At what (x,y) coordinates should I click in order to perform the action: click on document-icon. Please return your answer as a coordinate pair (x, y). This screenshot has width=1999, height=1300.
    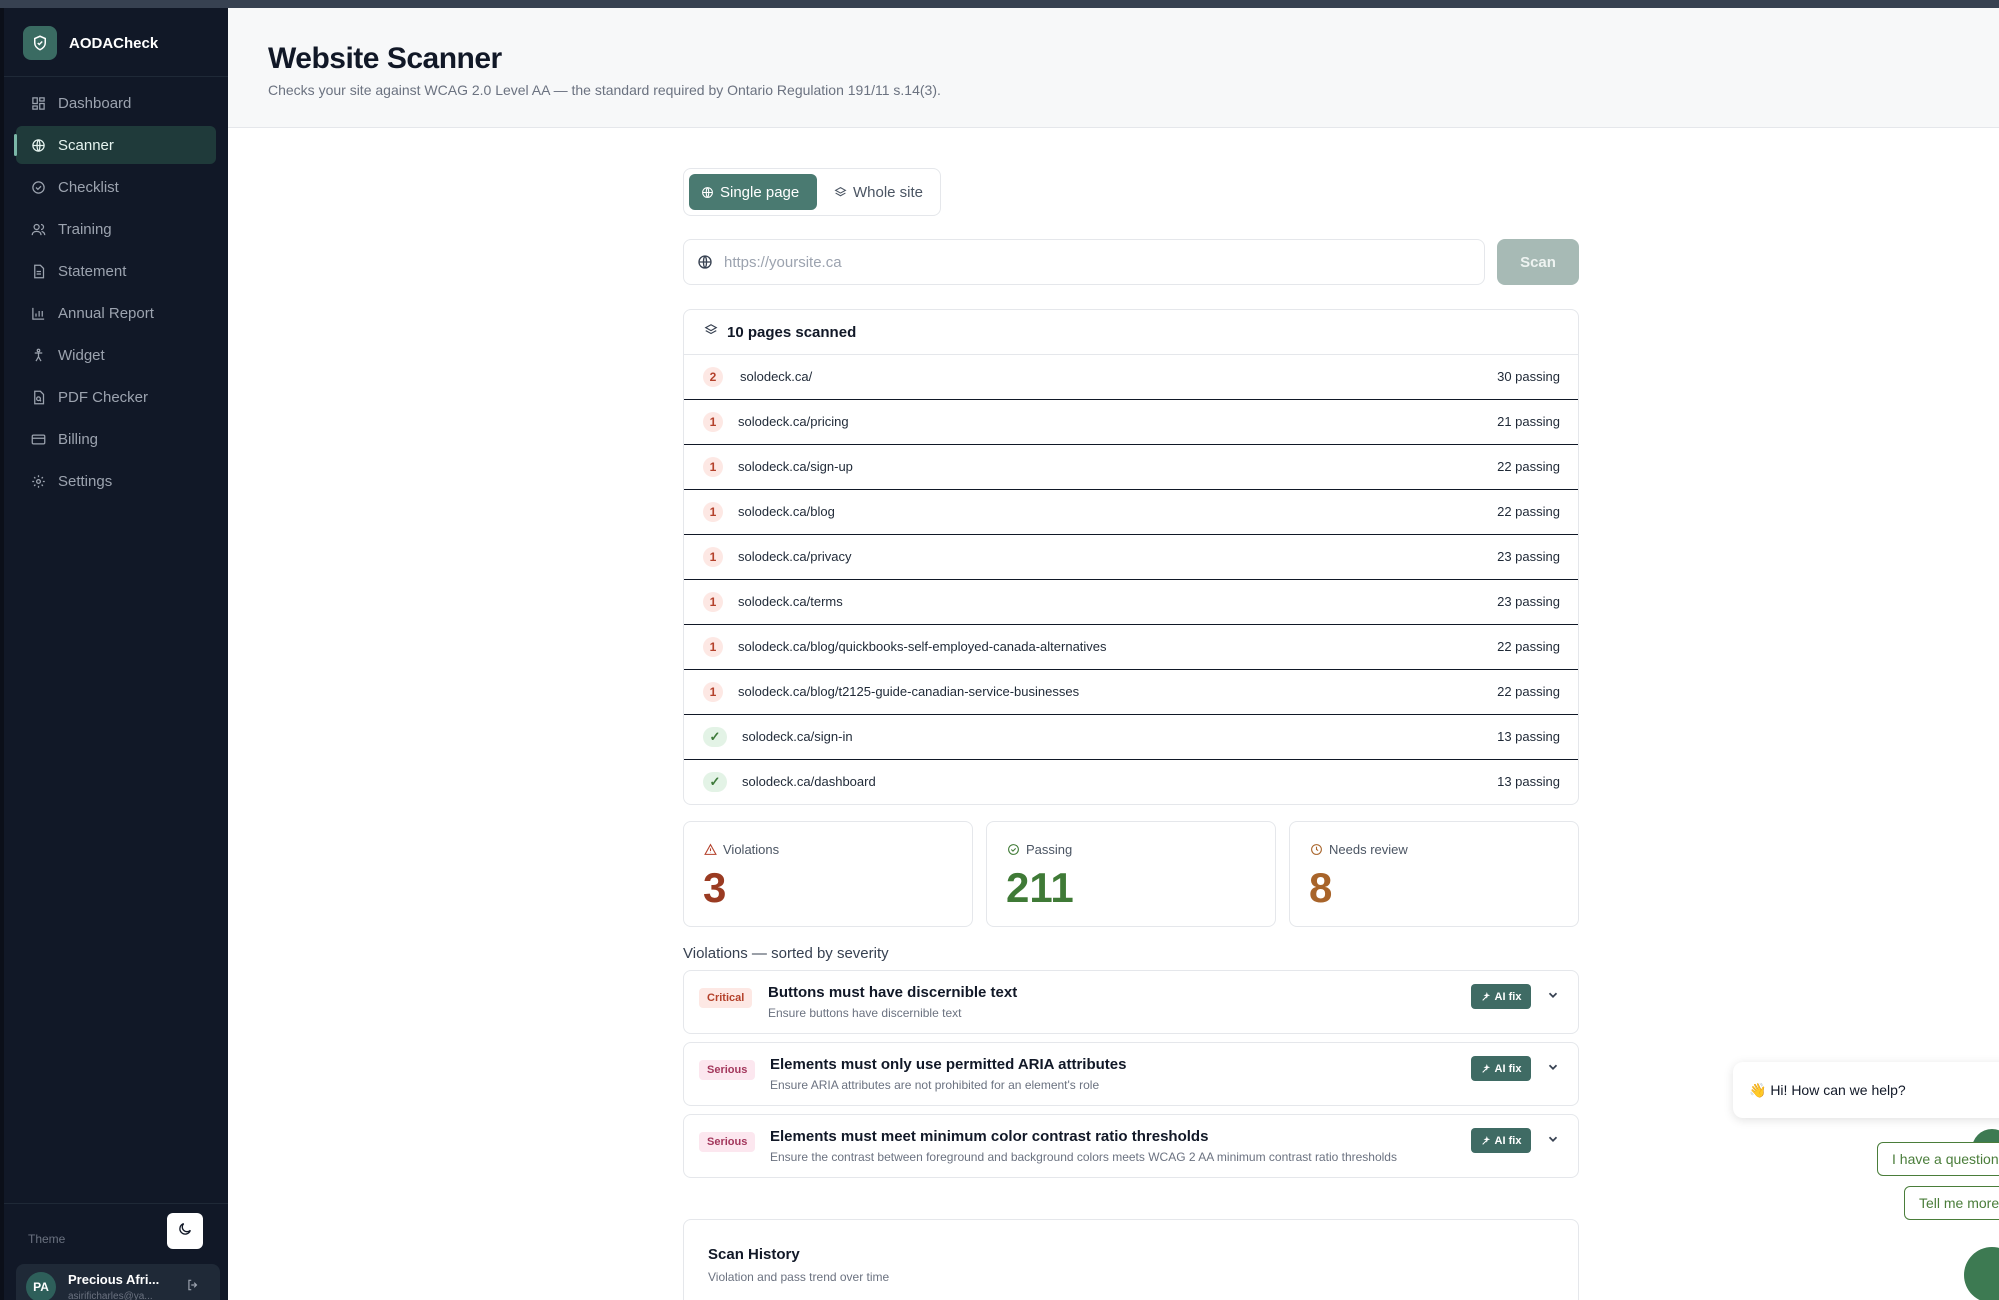
    Looking at the image, I should click on (38, 271).